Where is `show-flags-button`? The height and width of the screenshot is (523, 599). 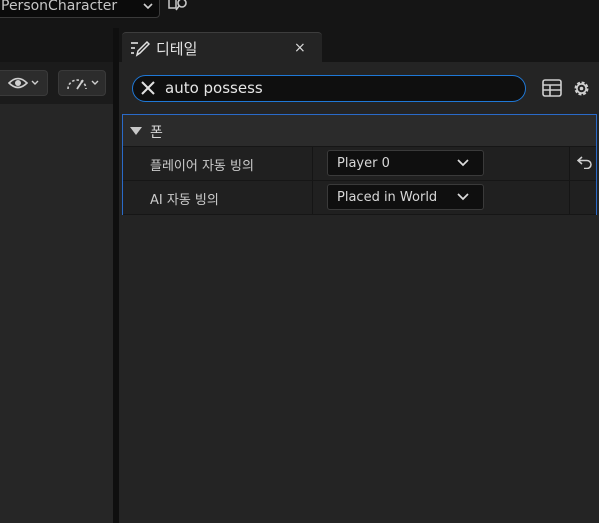
show-flags-button is located at coordinates (24, 83).